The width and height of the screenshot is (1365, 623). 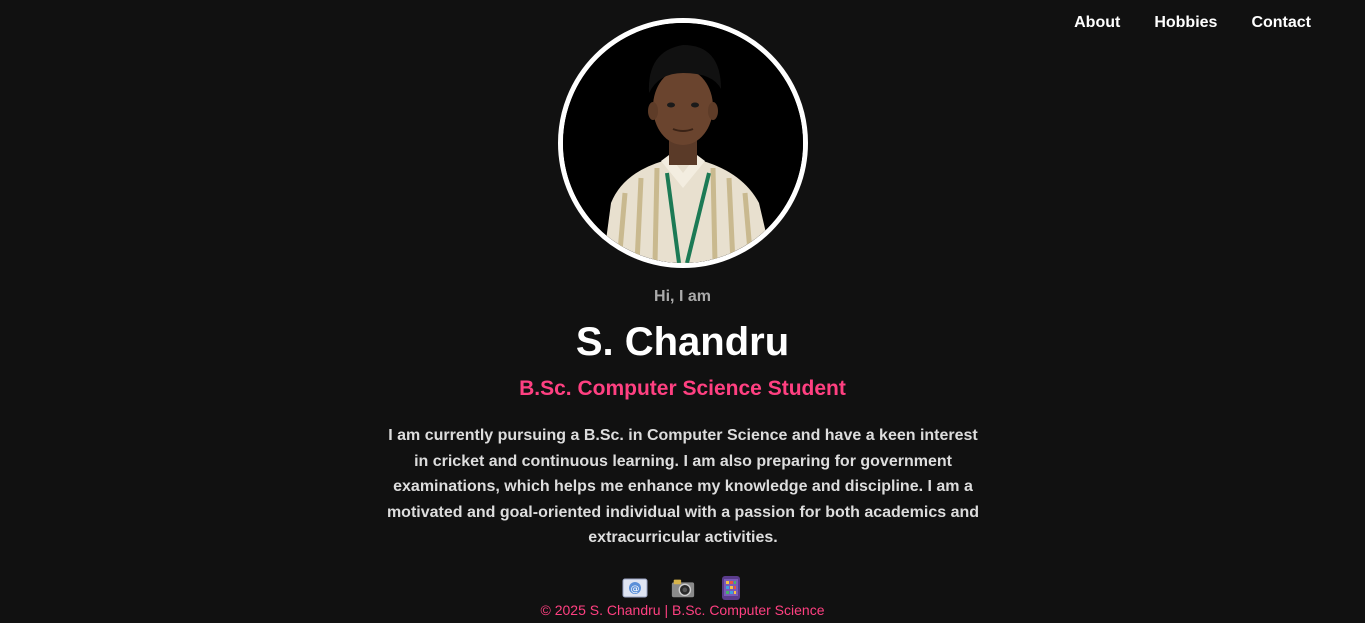 I want to click on nav-link-contact: Contact, so click(x=1281, y=23).